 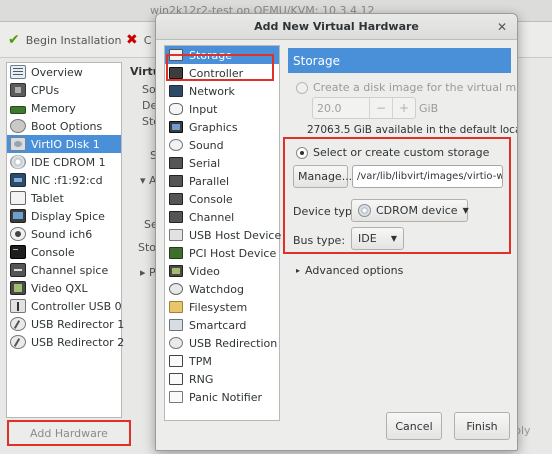 I want to click on hardware-item-overview: Overview, so click(x=64, y=72).